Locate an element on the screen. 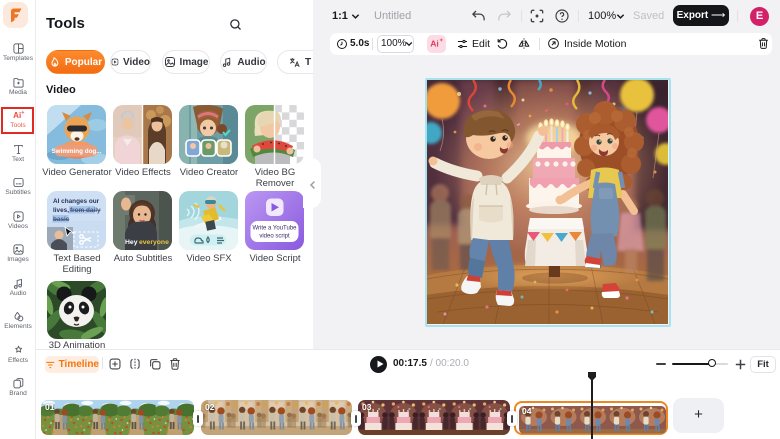  svg-text: everyone is located at coordinates (154, 242).